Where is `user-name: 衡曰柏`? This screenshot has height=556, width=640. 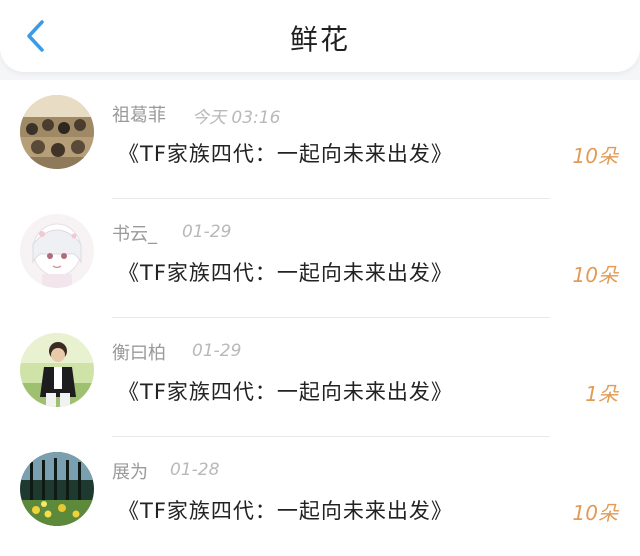
user-name: 衡曰柏 is located at coordinates (139, 352).